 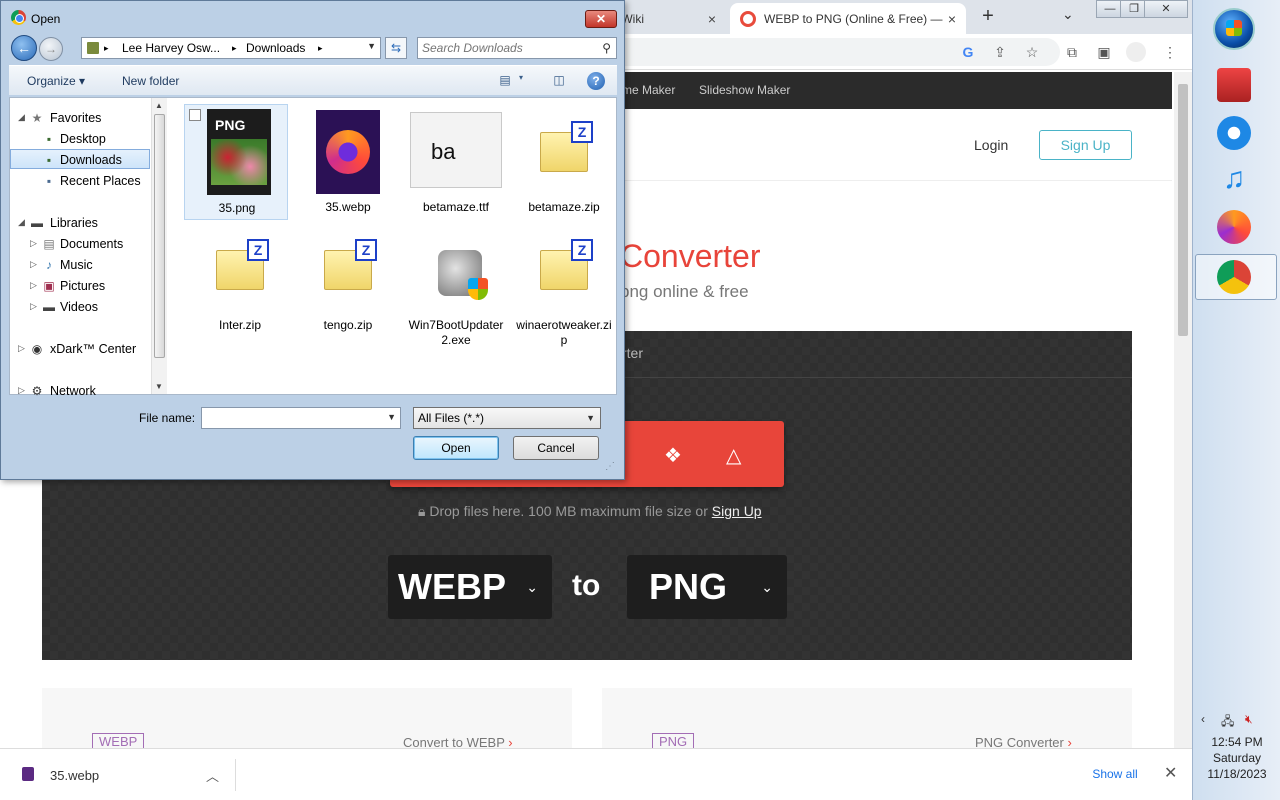 I want to click on tab-search-icon: ⌄, so click(x=1068, y=14).